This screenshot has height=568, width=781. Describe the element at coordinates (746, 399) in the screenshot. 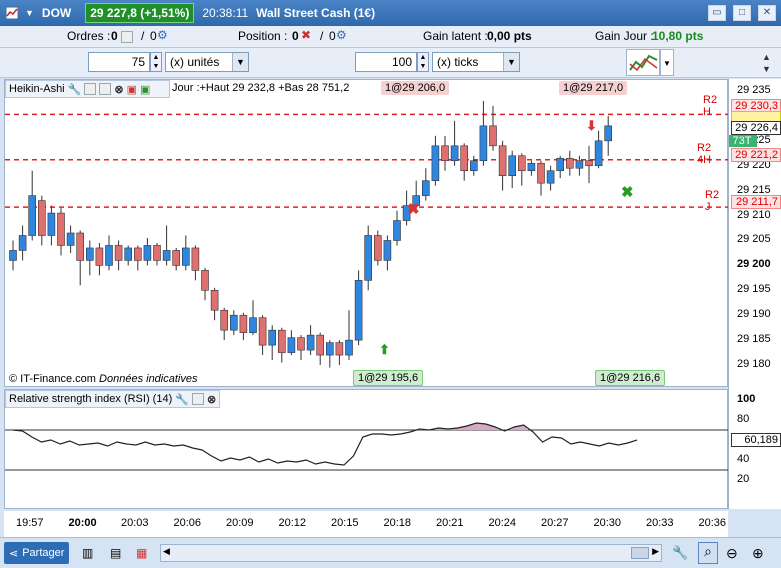

I see `rsi-axis-tick: 100` at that location.